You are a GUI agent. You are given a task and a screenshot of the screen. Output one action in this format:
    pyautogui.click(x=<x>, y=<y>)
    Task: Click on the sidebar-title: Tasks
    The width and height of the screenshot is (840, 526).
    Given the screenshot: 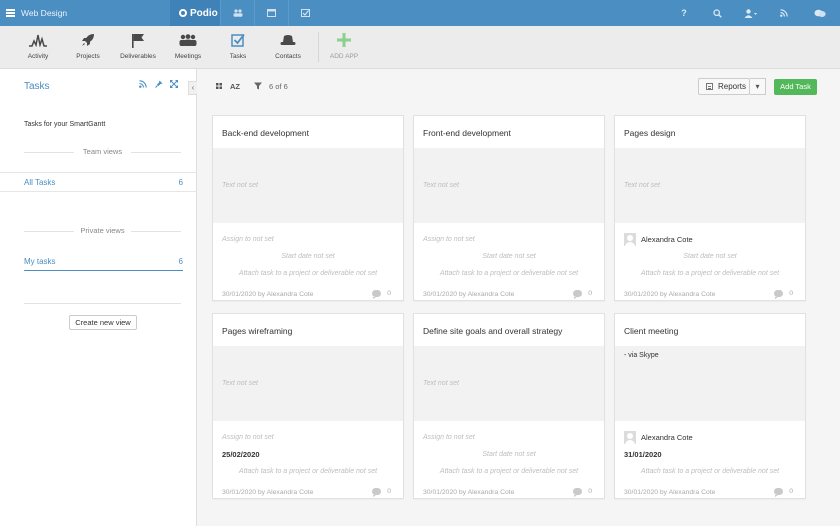 What is the action you would take?
    pyautogui.click(x=37, y=86)
    